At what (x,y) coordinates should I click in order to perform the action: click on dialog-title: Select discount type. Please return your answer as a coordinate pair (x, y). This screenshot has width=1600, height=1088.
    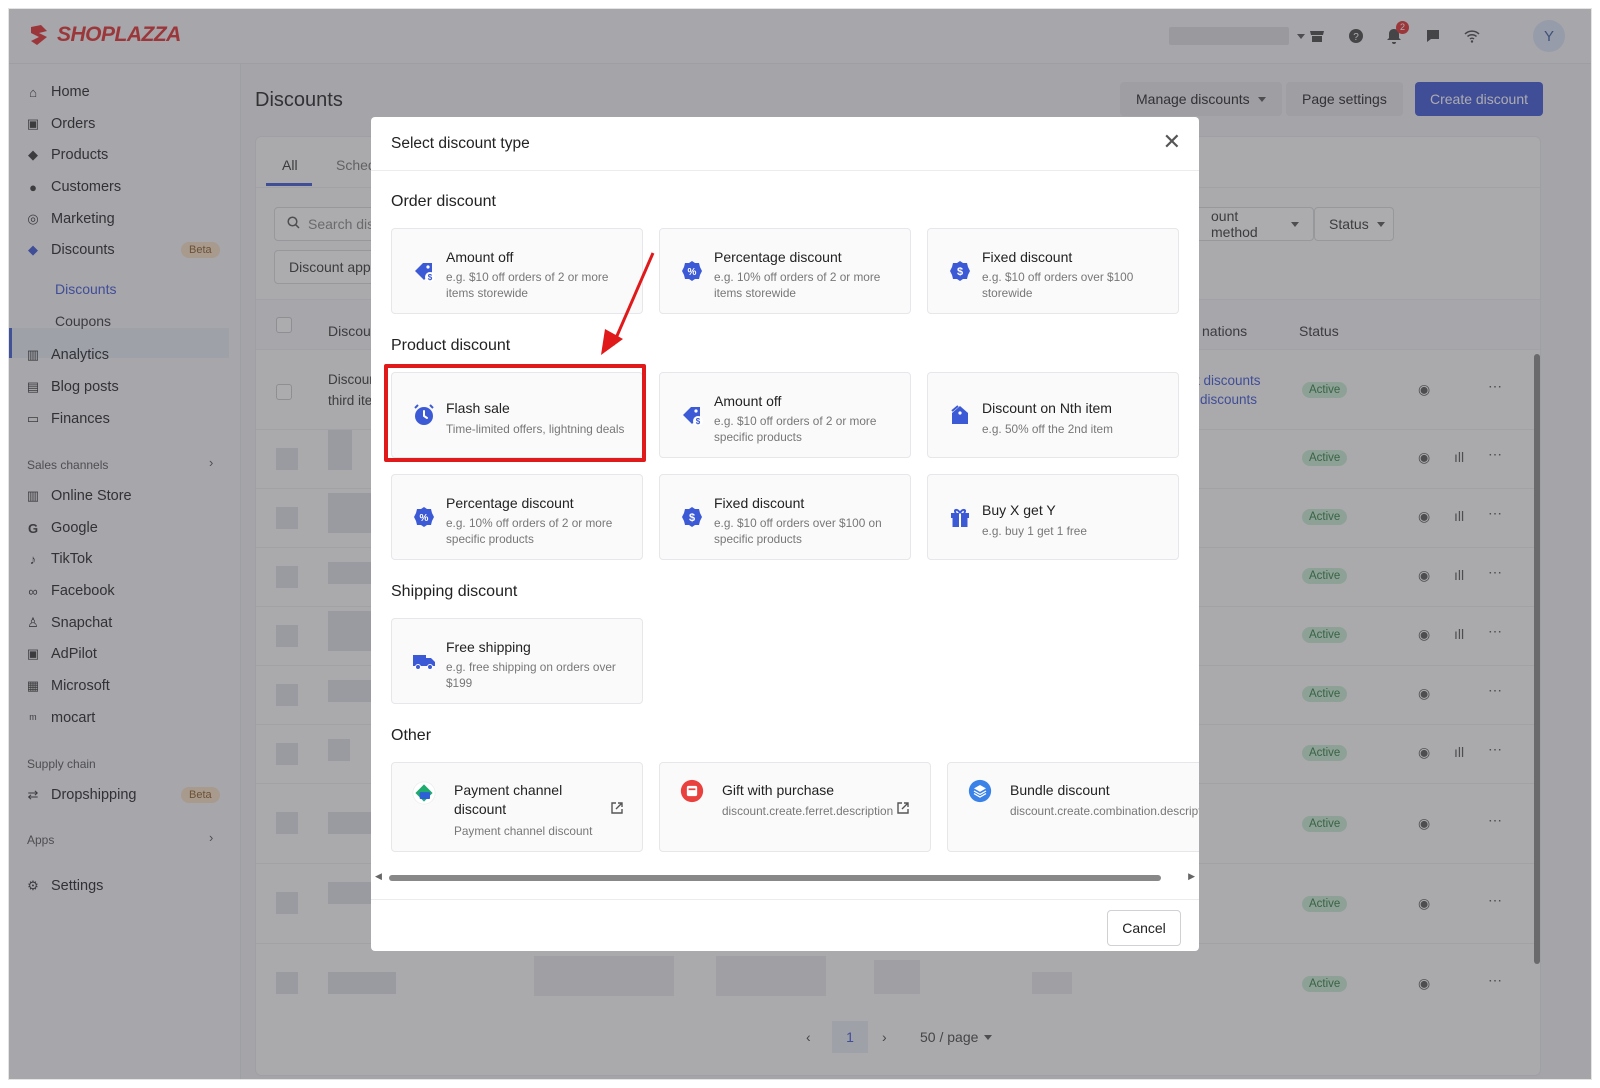
    Looking at the image, I should click on (460, 143).